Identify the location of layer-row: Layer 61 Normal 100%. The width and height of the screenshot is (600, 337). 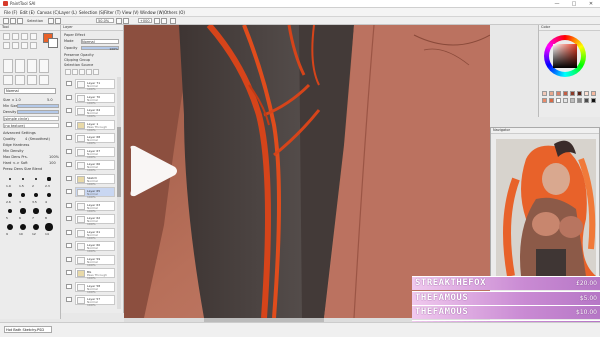
(95, 233).